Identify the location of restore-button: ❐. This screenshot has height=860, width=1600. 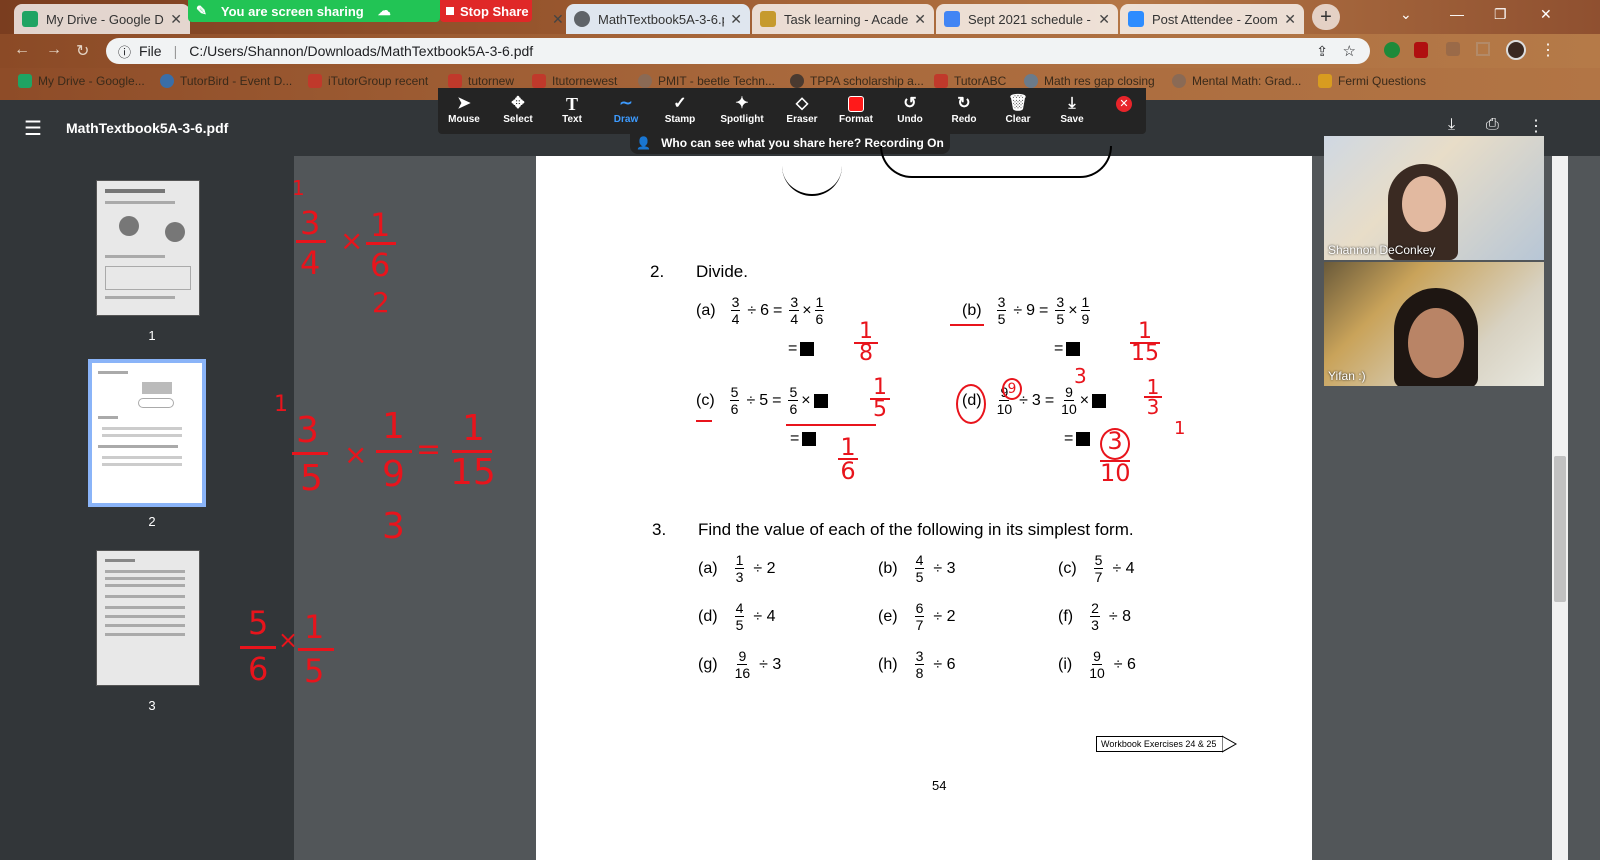
(1500, 14).